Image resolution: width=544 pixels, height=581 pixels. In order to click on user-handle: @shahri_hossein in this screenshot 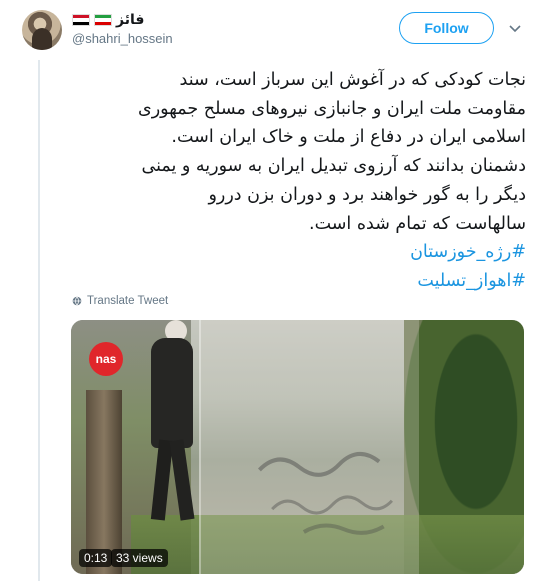, I will do `click(122, 39)`.